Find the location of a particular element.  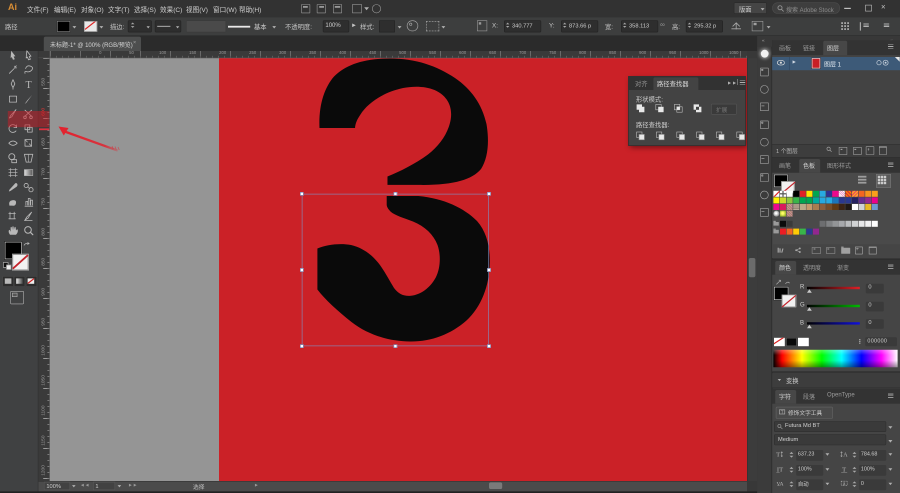

svg-text: V̲A is located at coordinates (780, 484).